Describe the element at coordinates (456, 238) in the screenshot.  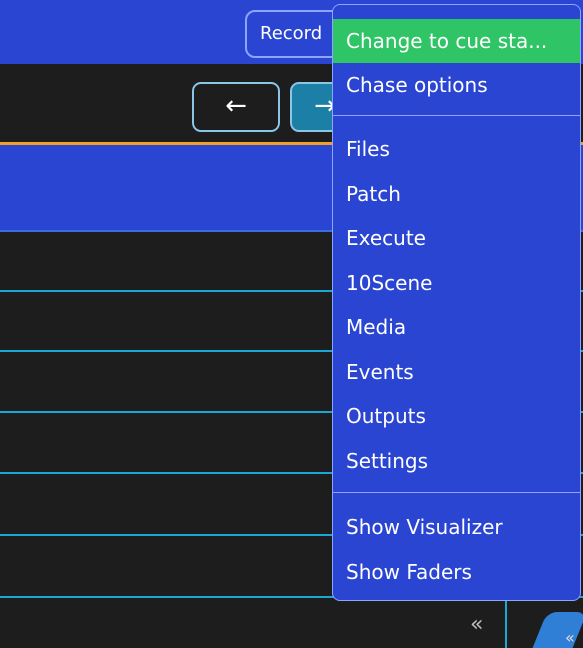
I see `menu-item-execute: Execute` at that location.